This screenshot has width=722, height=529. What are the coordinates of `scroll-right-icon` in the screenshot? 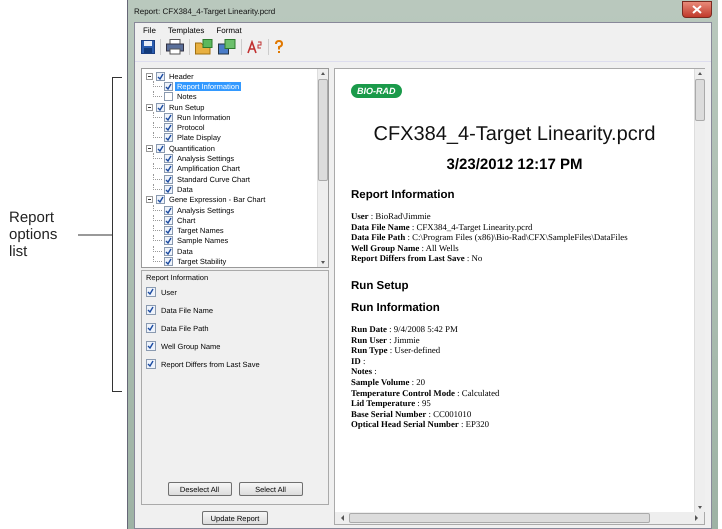 It's located at (697, 518).